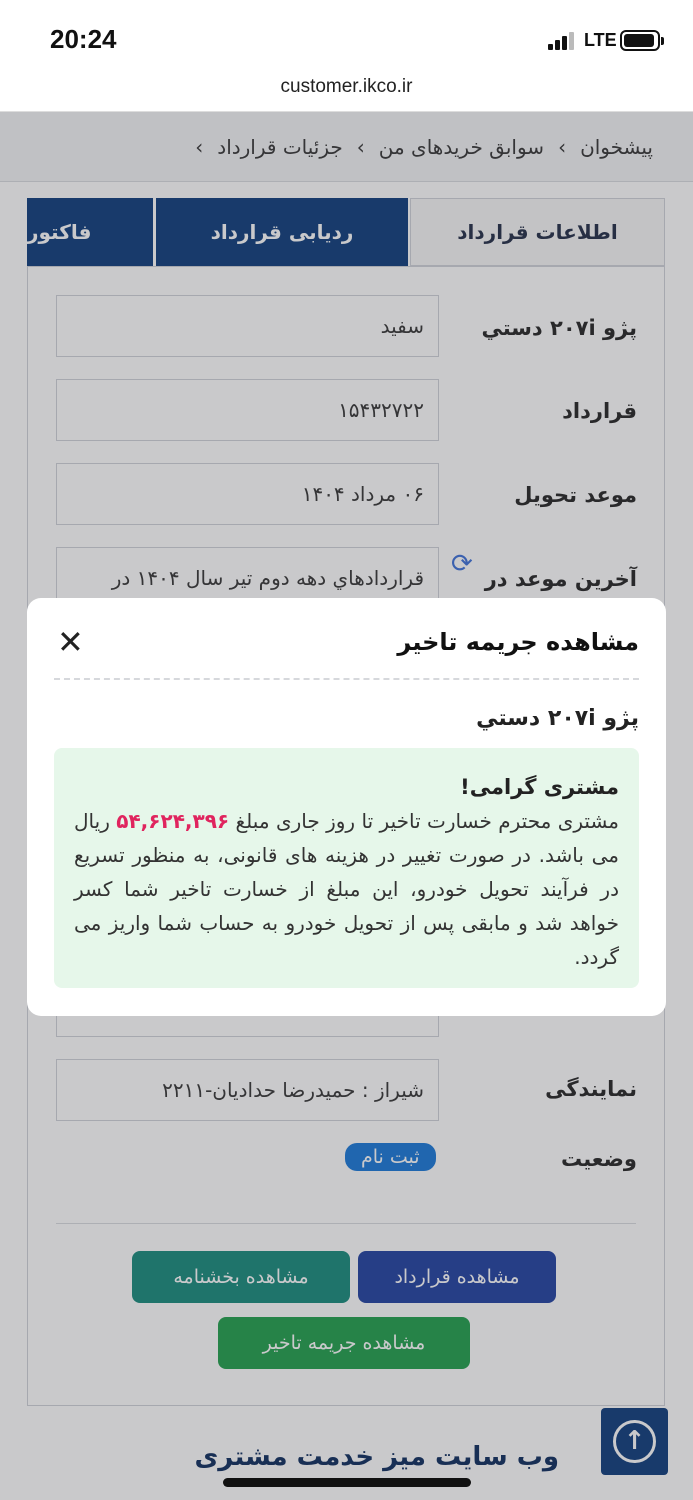 This screenshot has height=1500, width=693. I want to click on modal-divider, so click(346, 679).